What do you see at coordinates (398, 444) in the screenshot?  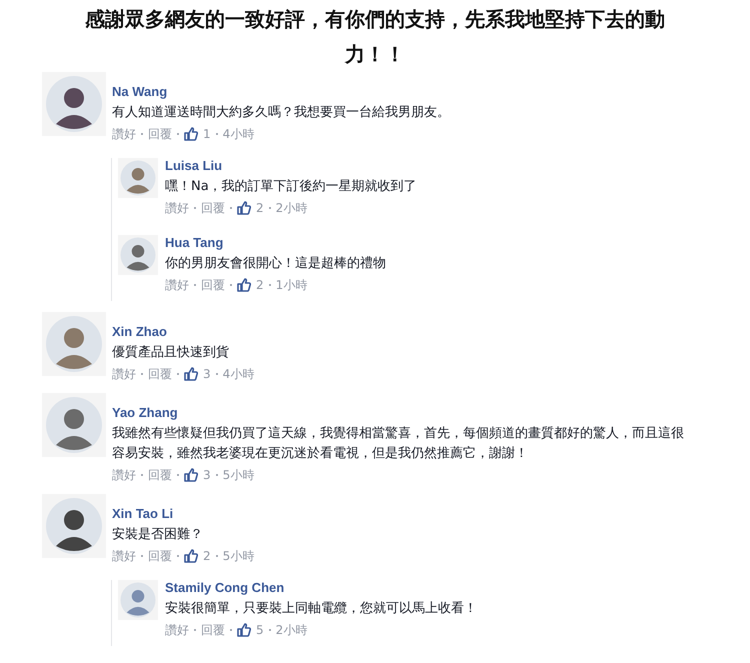 I see `comment-text: 我雖然有些懷疑但我仍買了這天線，我覺得相當驚喜，首先，每個頻道的畫質都好的驚人，而且這很容易安裝，雖然我老婆現在更沉迷於看電視，但是我仍然推薦它，謝謝！` at bounding box center [398, 444].